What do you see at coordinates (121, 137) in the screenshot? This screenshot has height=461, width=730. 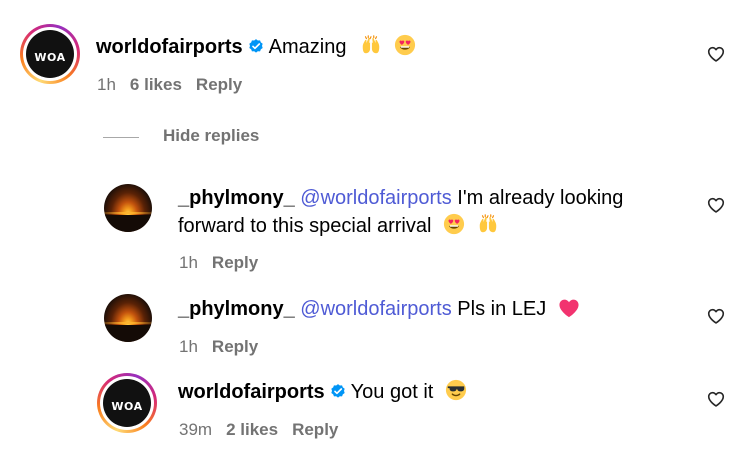 I see `divider` at bounding box center [121, 137].